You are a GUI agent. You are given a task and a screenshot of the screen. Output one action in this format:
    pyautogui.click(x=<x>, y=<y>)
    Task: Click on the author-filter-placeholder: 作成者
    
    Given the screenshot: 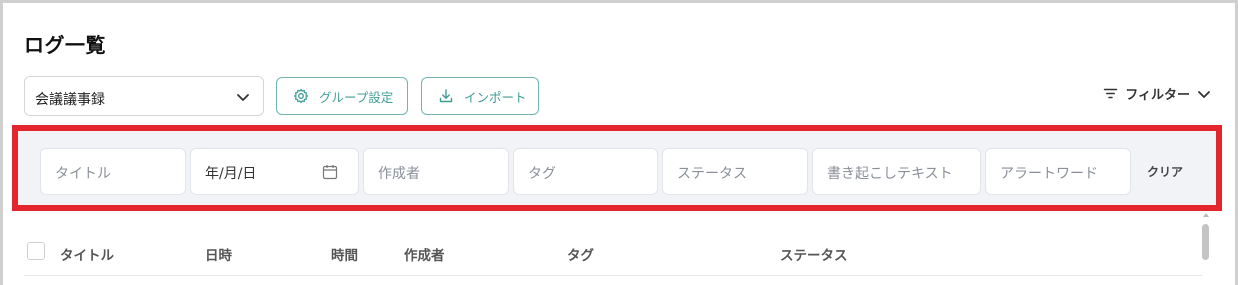 What is the action you would take?
    pyautogui.click(x=399, y=174)
    